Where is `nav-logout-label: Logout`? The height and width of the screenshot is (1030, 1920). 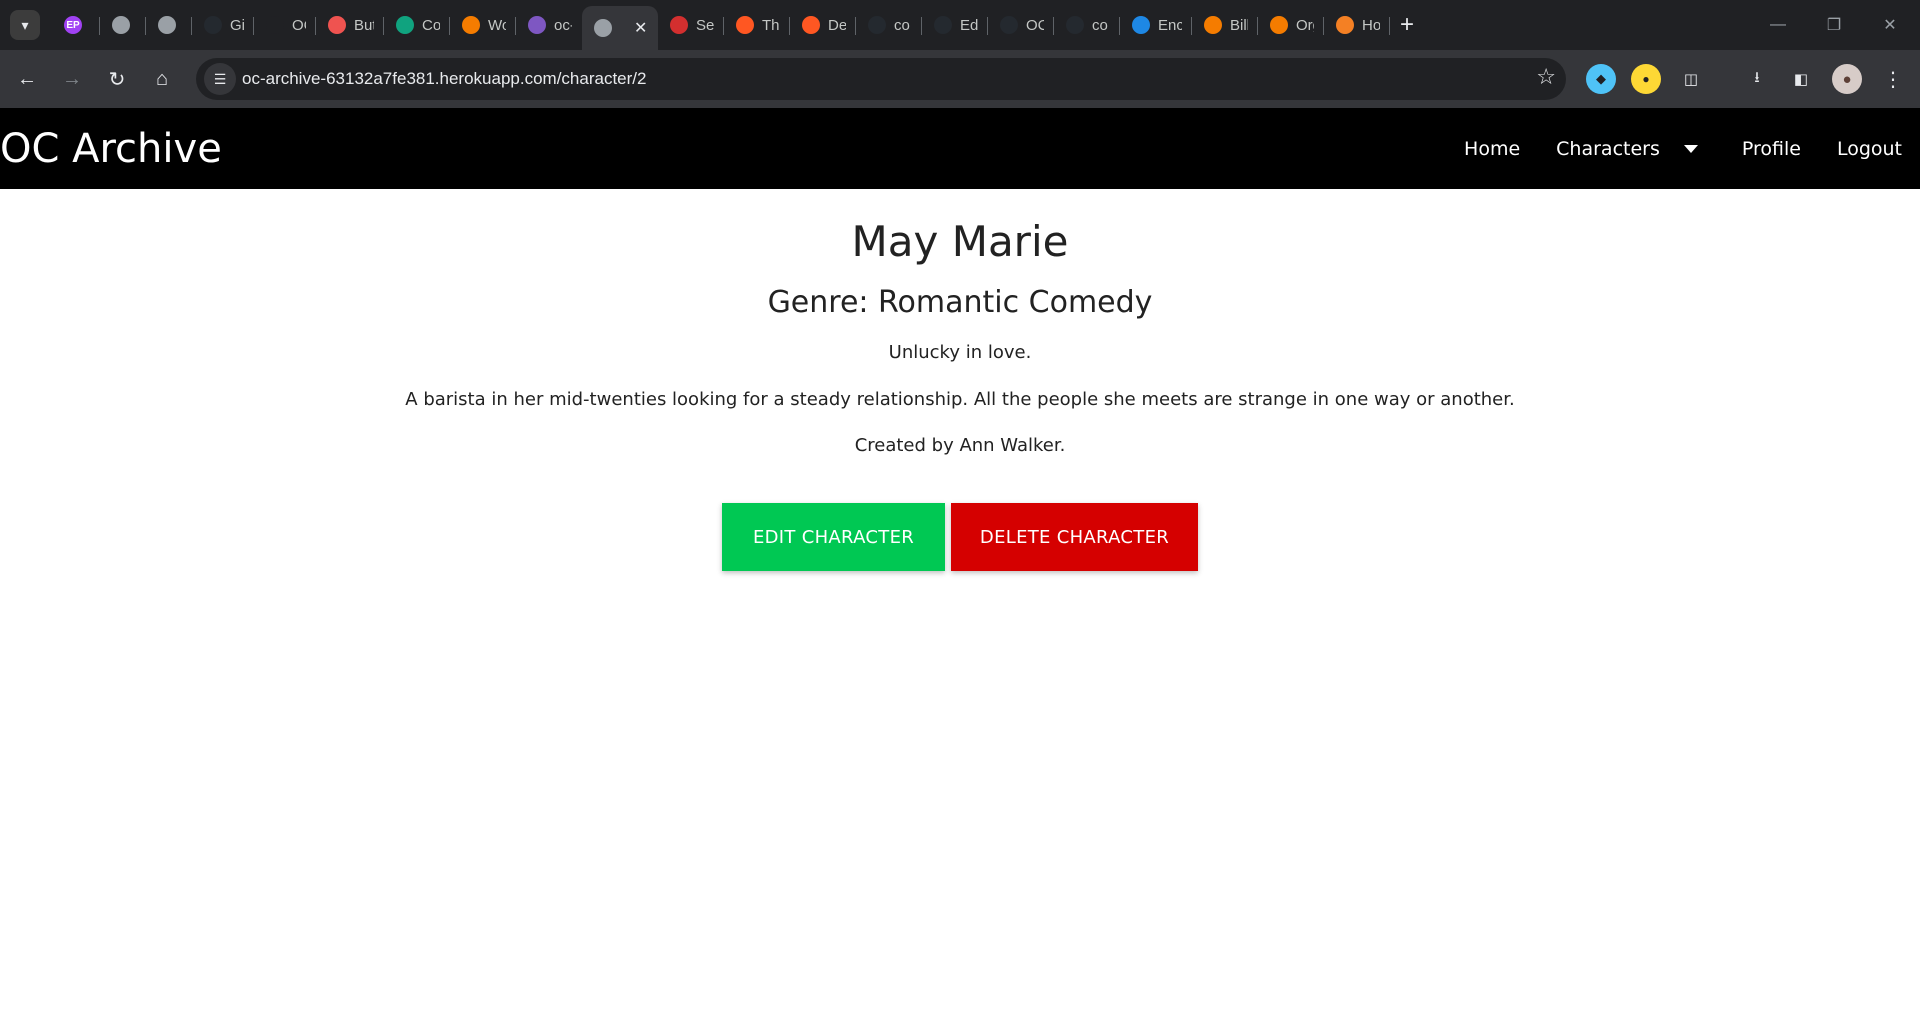 nav-logout-label: Logout is located at coordinates (1869, 148).